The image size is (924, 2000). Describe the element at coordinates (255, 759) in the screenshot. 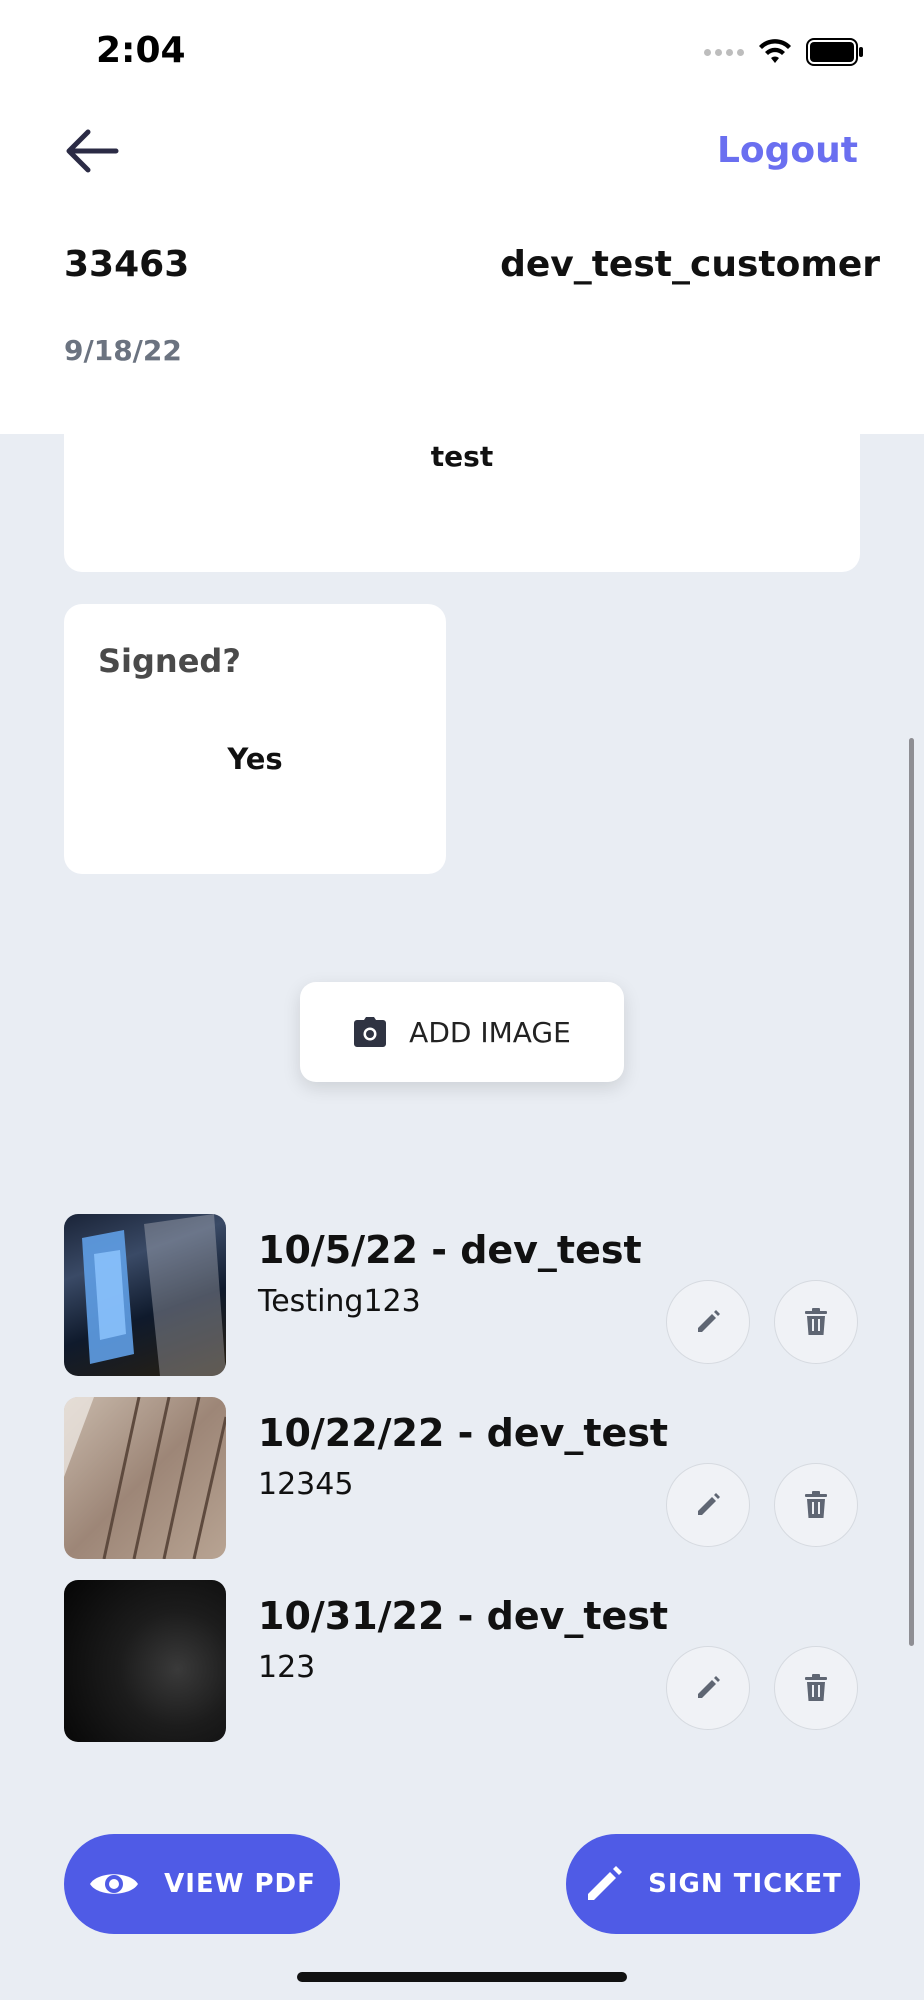

I see `signed-value: Yes` at that location.